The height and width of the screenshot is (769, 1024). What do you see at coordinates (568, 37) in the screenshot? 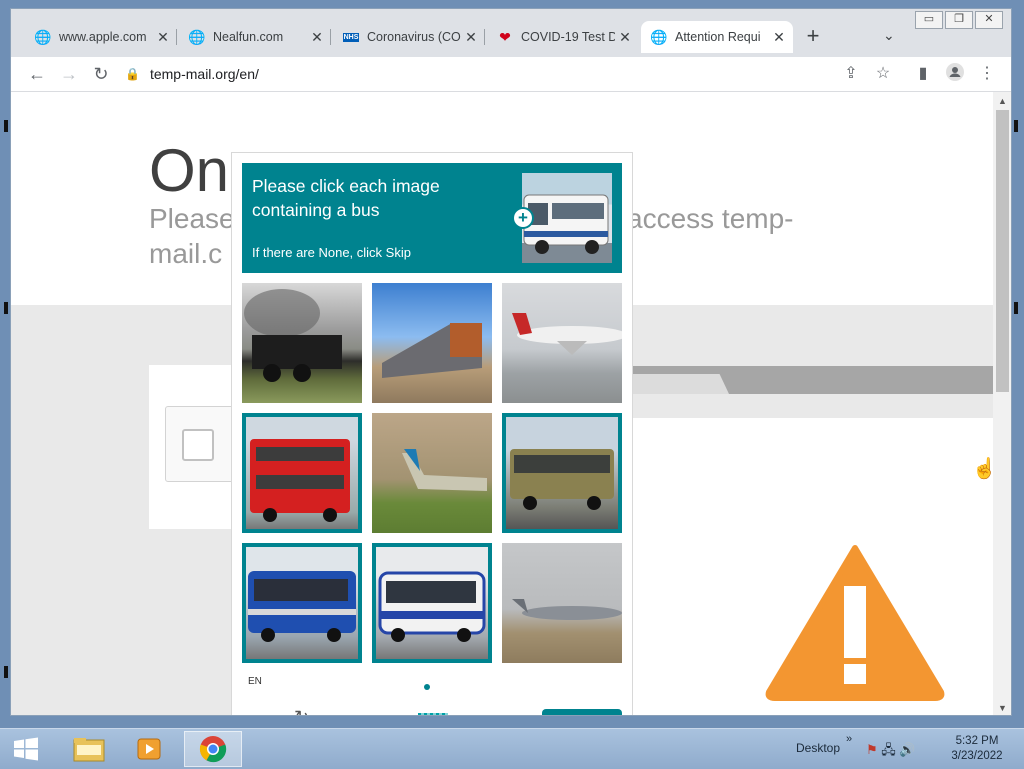
I see `tab-title: COVID-19 Test D` at bounding box center [568, 37].